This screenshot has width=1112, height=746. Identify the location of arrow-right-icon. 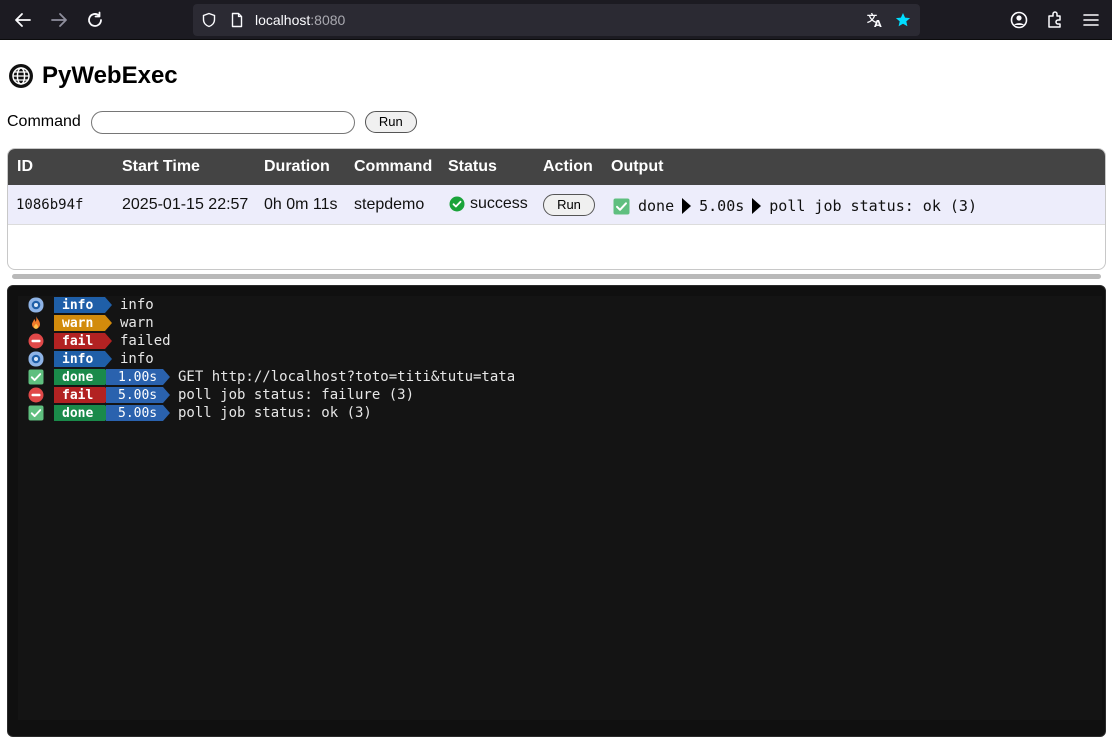
(59, 20).